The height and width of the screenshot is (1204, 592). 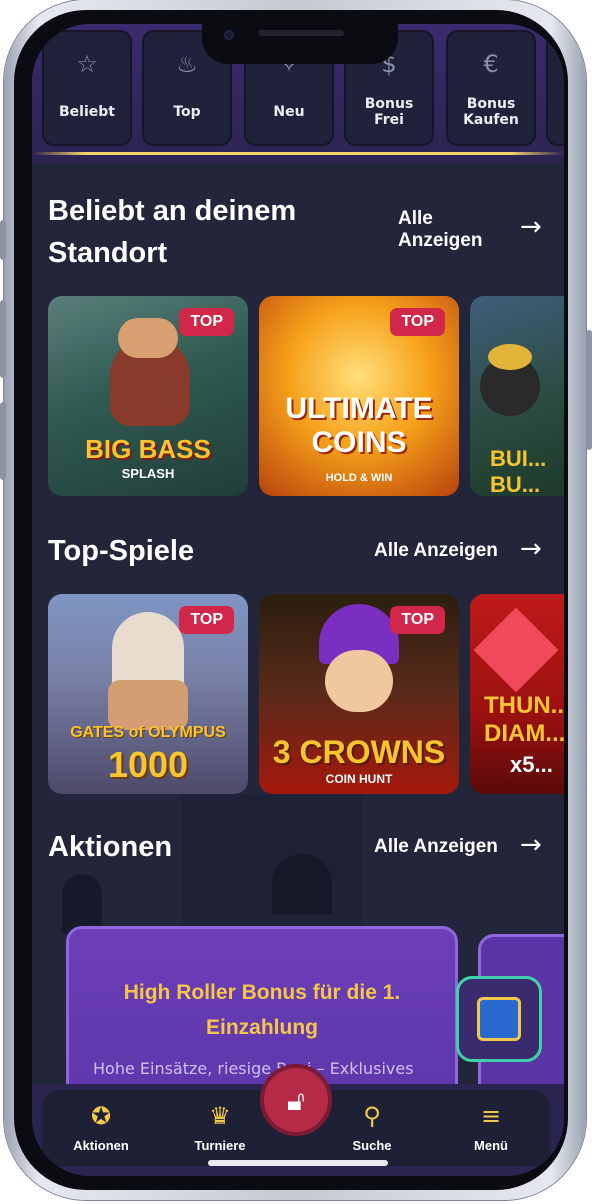 I want to click on game-title: ULTIMATE COINS, so click(x=359, y=425).